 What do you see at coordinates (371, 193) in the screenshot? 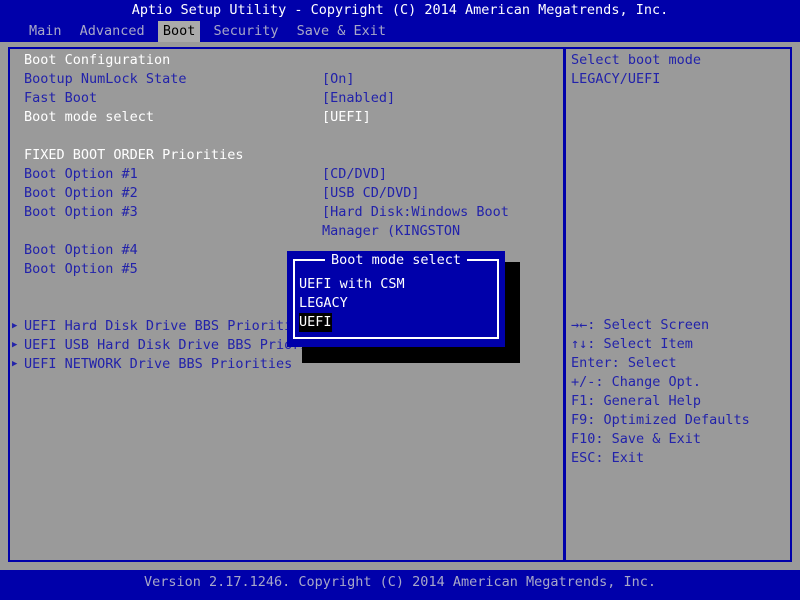
I see `boot-option-value-2: [USB CD/DVD]` at bounding box center [371, 193].